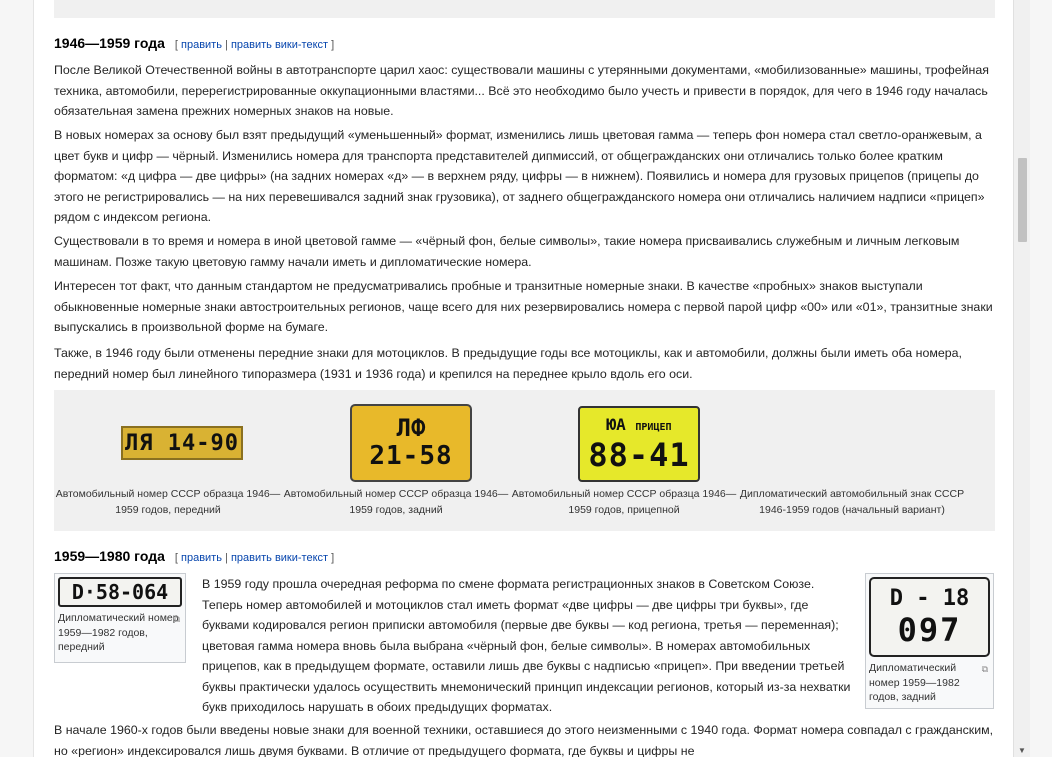 The image size is (1052, 757). I want to click on license-plate-image: ЛФ 21-58, so click(411, 443).